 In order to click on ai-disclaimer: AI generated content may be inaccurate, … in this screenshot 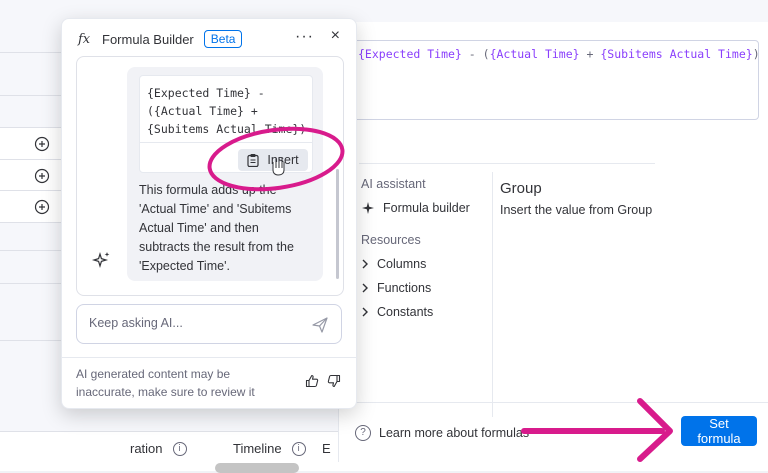, I will do `click(165, 383)`.